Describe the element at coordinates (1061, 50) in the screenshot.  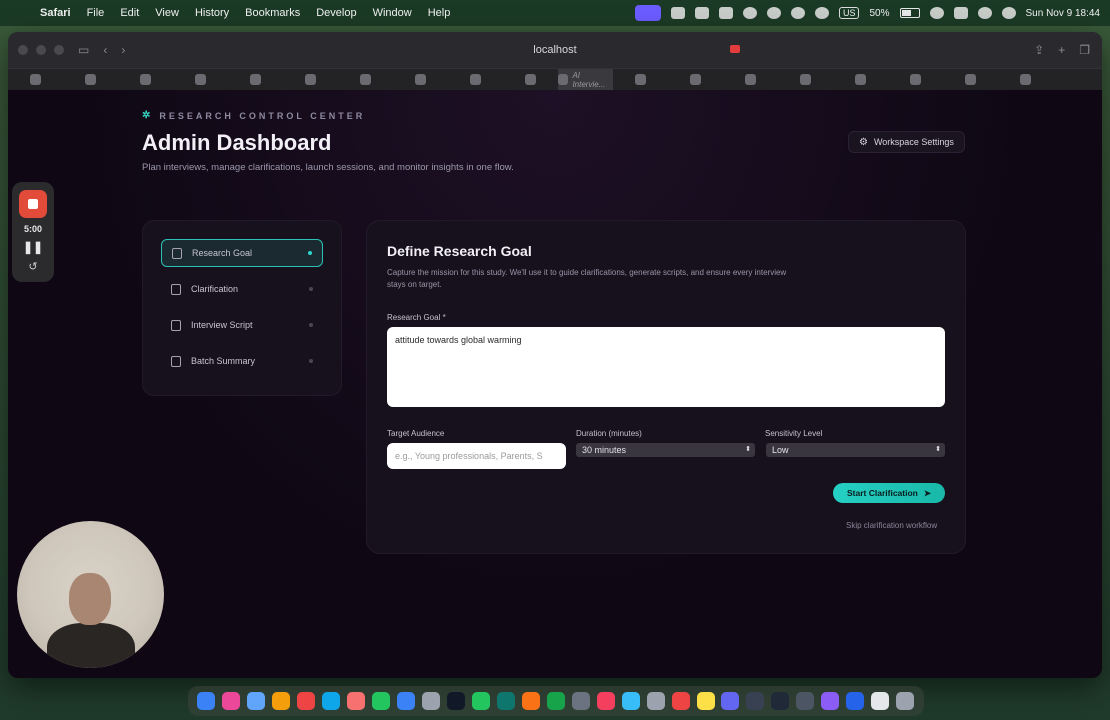
I see `new-tab-icon: +` at that location.